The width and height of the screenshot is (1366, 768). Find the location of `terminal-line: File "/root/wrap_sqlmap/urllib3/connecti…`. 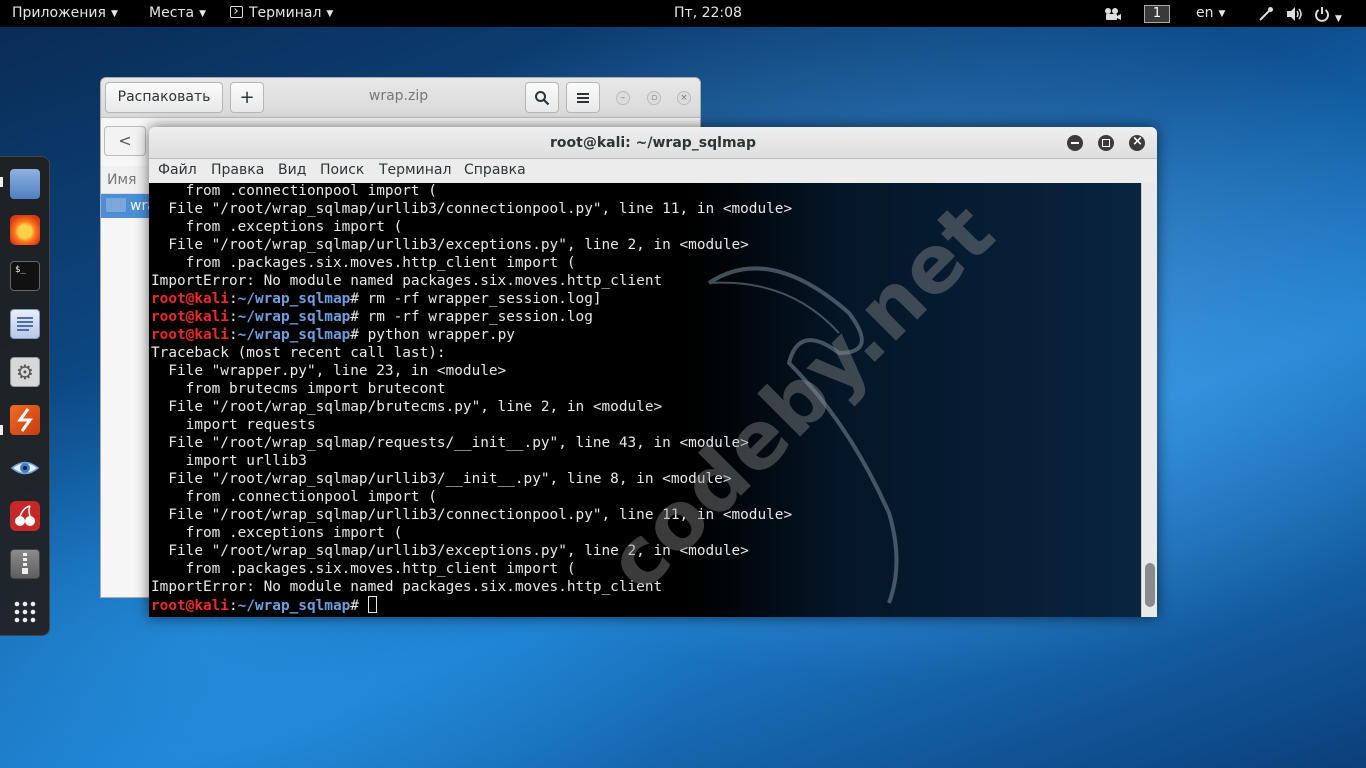

terminal-line: File "/root/wrap_sqlmap/urllib3/connecti… is located at coordinates (471, 209).